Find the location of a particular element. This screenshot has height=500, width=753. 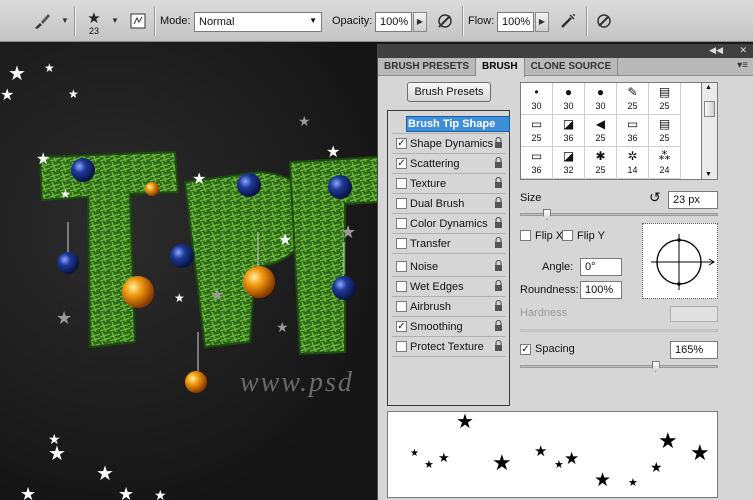

mode-select: Normal ▼ is located at coordinates (258, 22).